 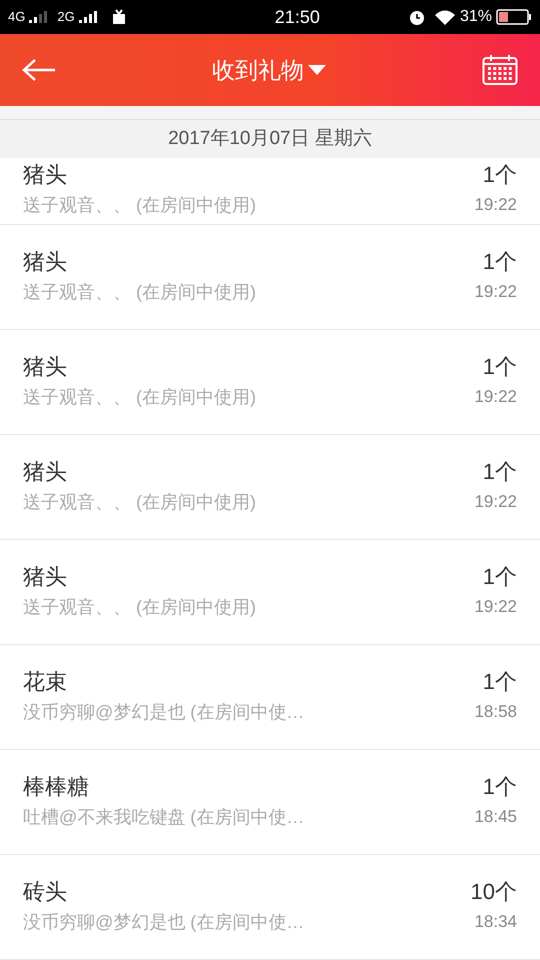 I want to click on network-label: 4G, so click(x=17, y=17).